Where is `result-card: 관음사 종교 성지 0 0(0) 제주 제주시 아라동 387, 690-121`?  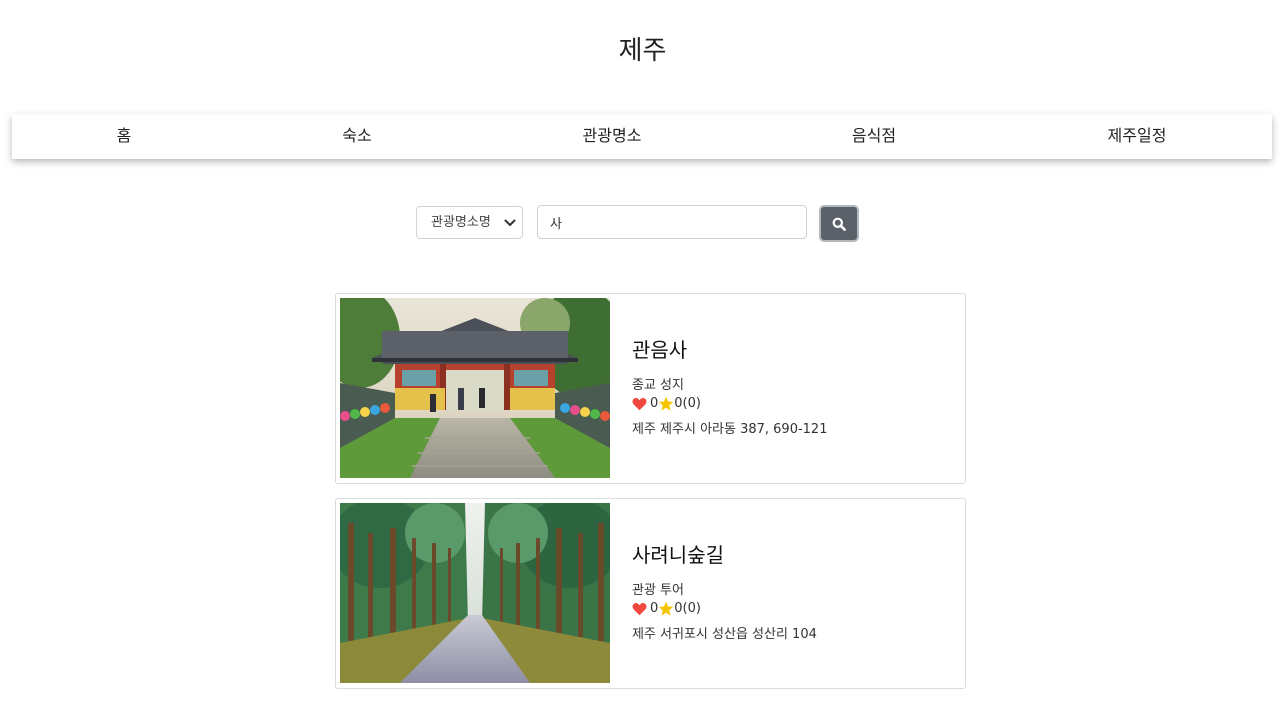 result-card: 관음사 종교 성지 0 0(0) 제주 제주시 아라동 387, 690-121 is located at coordinates (650, 388).